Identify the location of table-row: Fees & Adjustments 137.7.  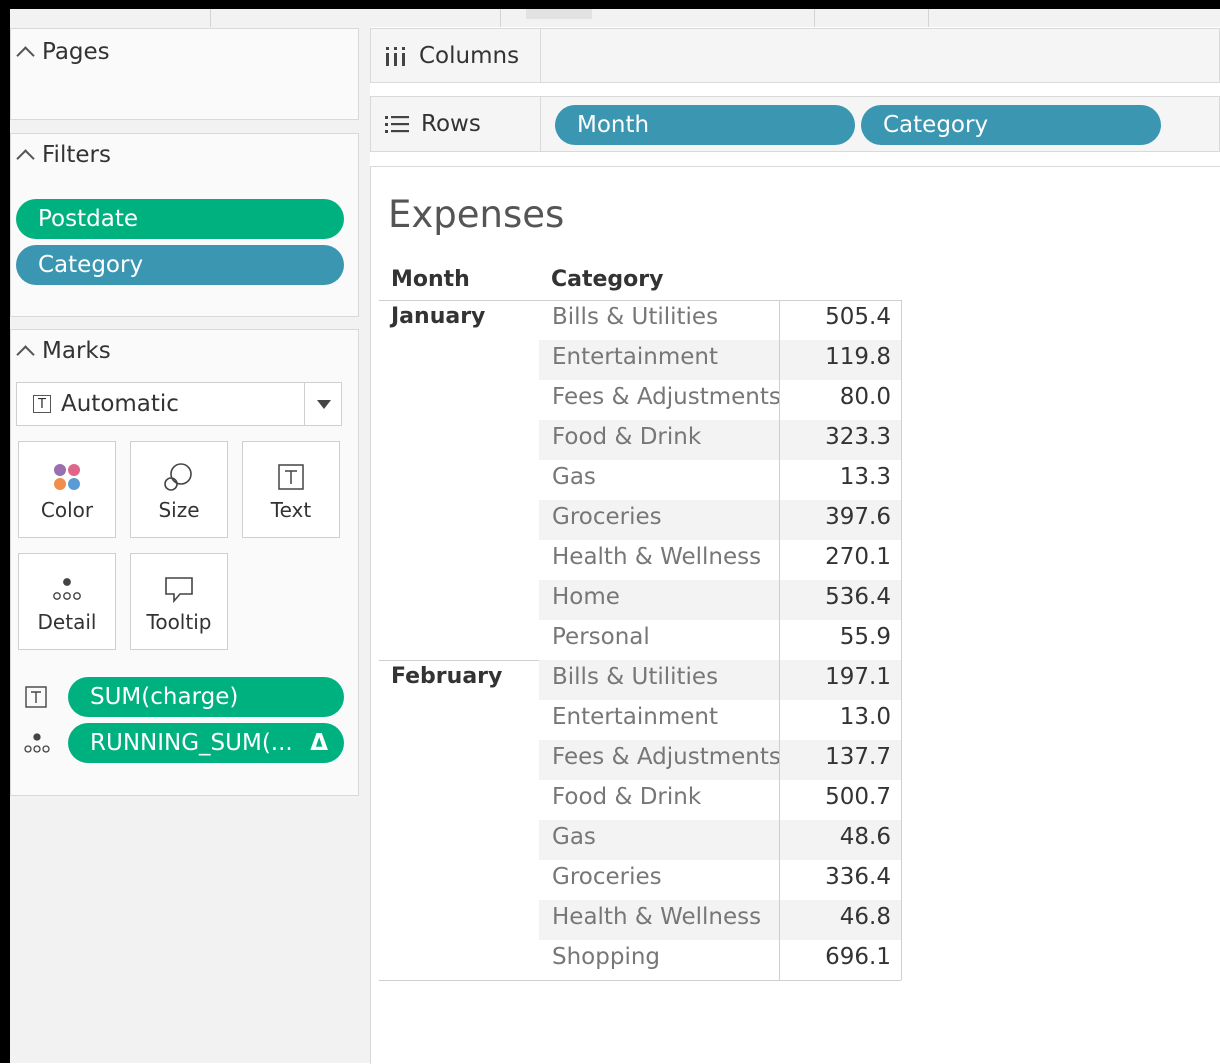
(720, 760).